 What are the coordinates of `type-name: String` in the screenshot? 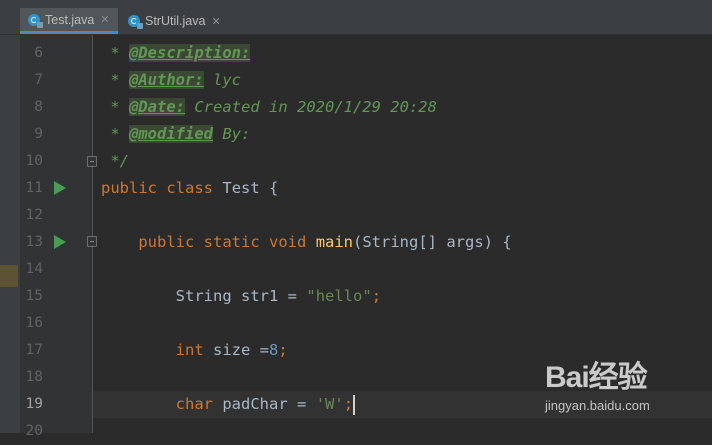 It's located at (203, 296).